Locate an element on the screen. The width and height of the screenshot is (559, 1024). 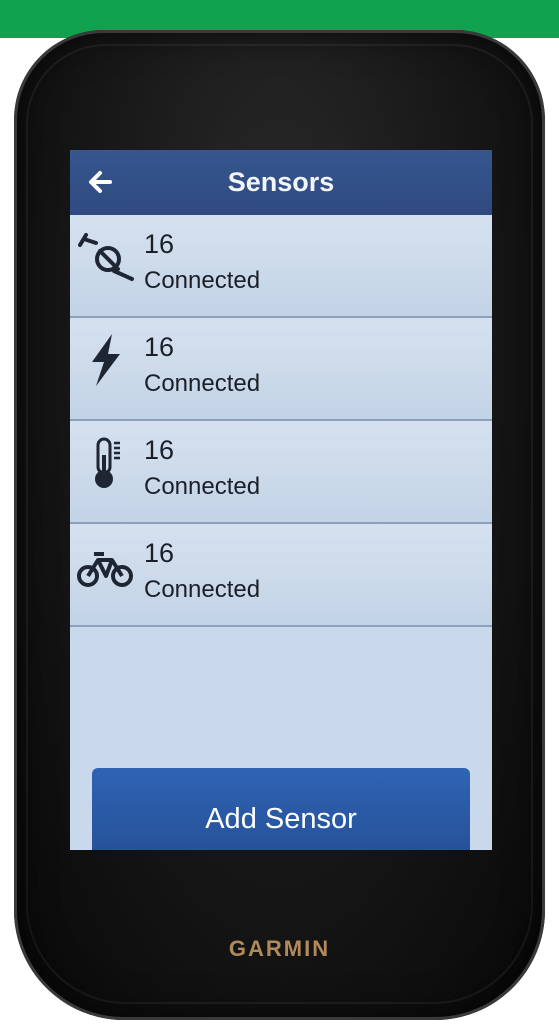
speed-sensor-icon is located at coordinates (106, 257).